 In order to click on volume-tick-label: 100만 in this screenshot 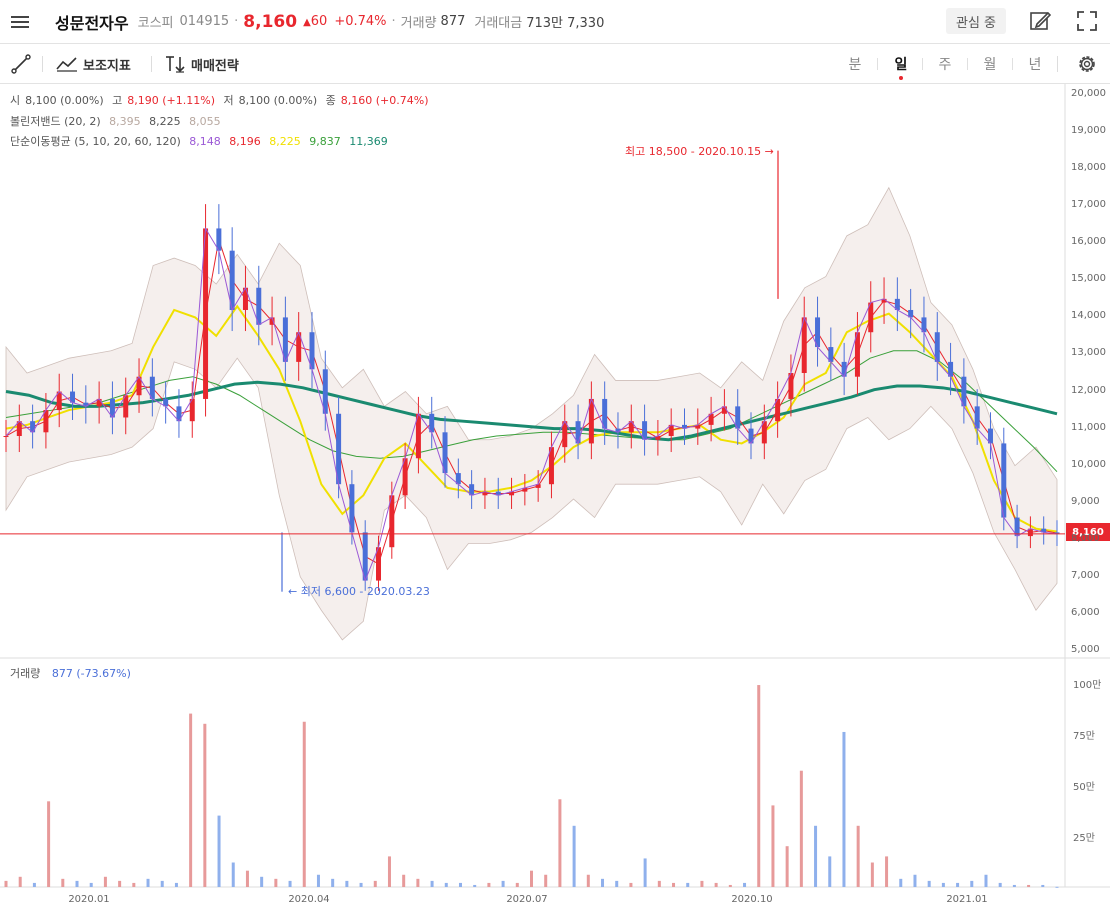, I will do `click(1087, 685)`.